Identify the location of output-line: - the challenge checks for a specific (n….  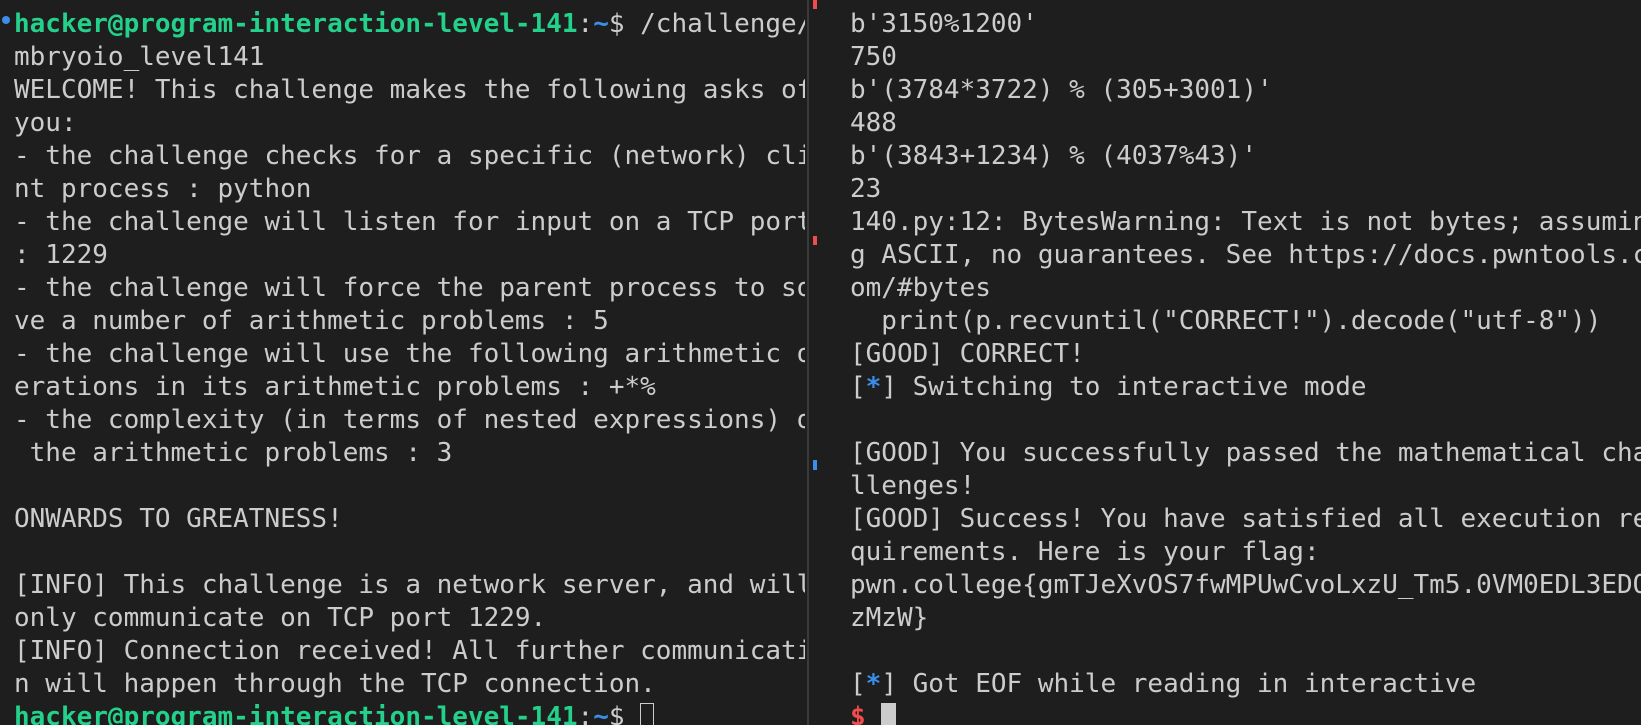
(409, 156).